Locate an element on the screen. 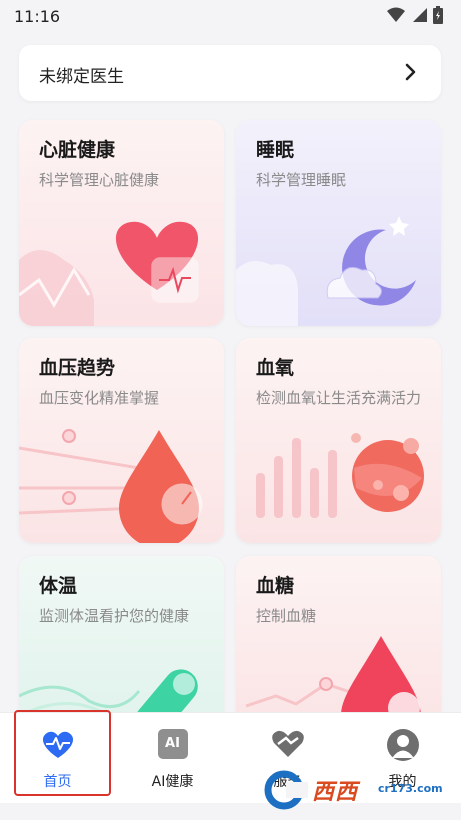  card-title: 睡眠 is located at coordinates (275, 150).